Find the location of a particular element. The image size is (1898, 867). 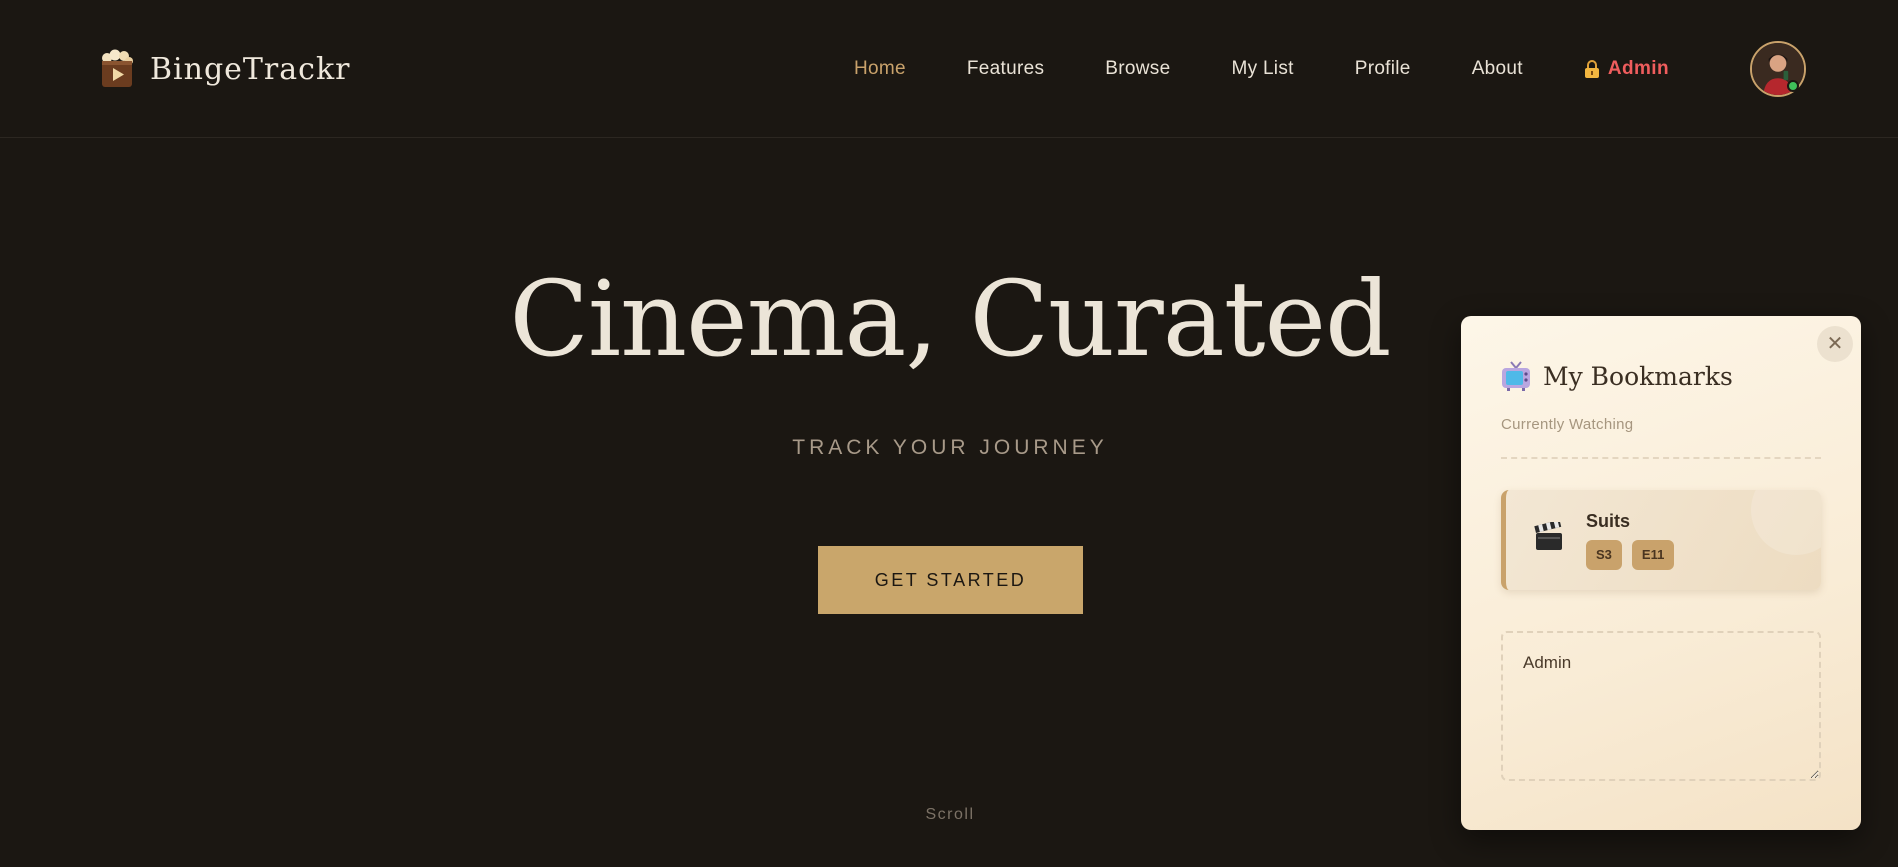

clapper-board-icon is located at coordinates (1548, 536).